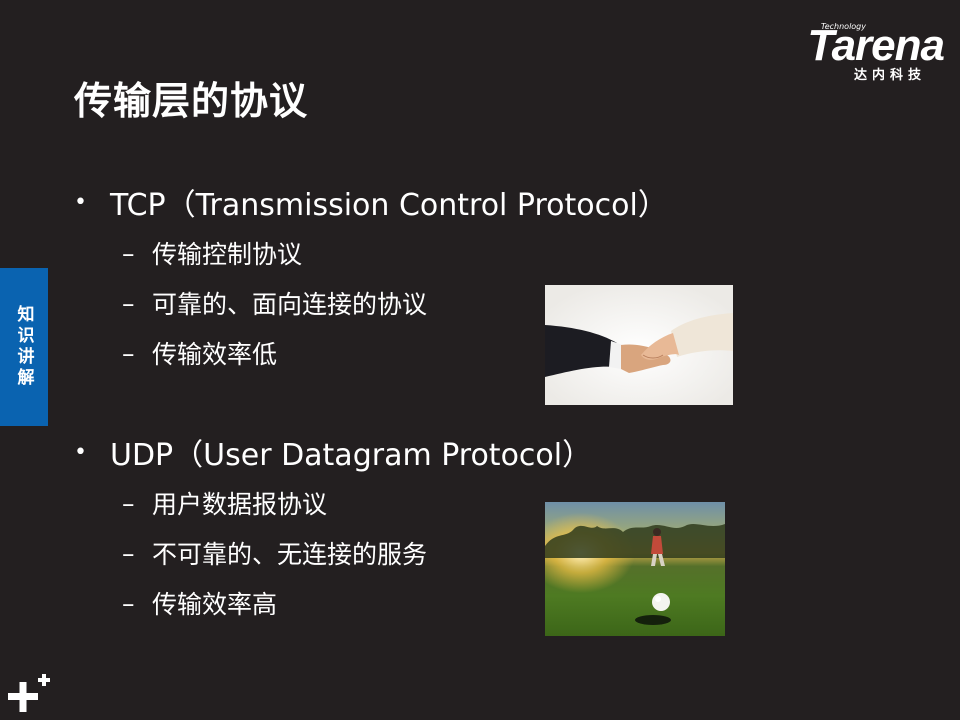  I want to click on sub-item: – 传输控制协议, so click(212, 253).